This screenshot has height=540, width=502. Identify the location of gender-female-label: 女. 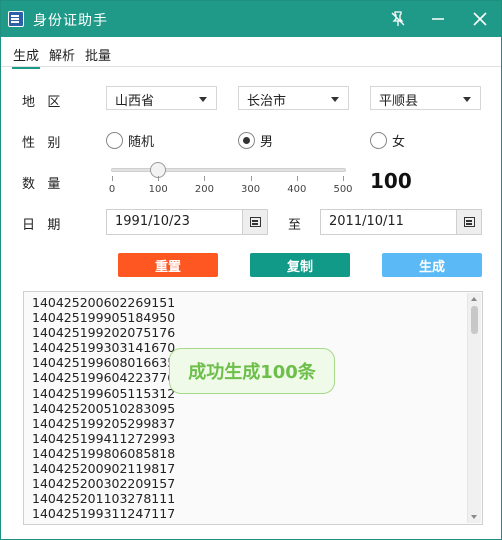
(399, 142).